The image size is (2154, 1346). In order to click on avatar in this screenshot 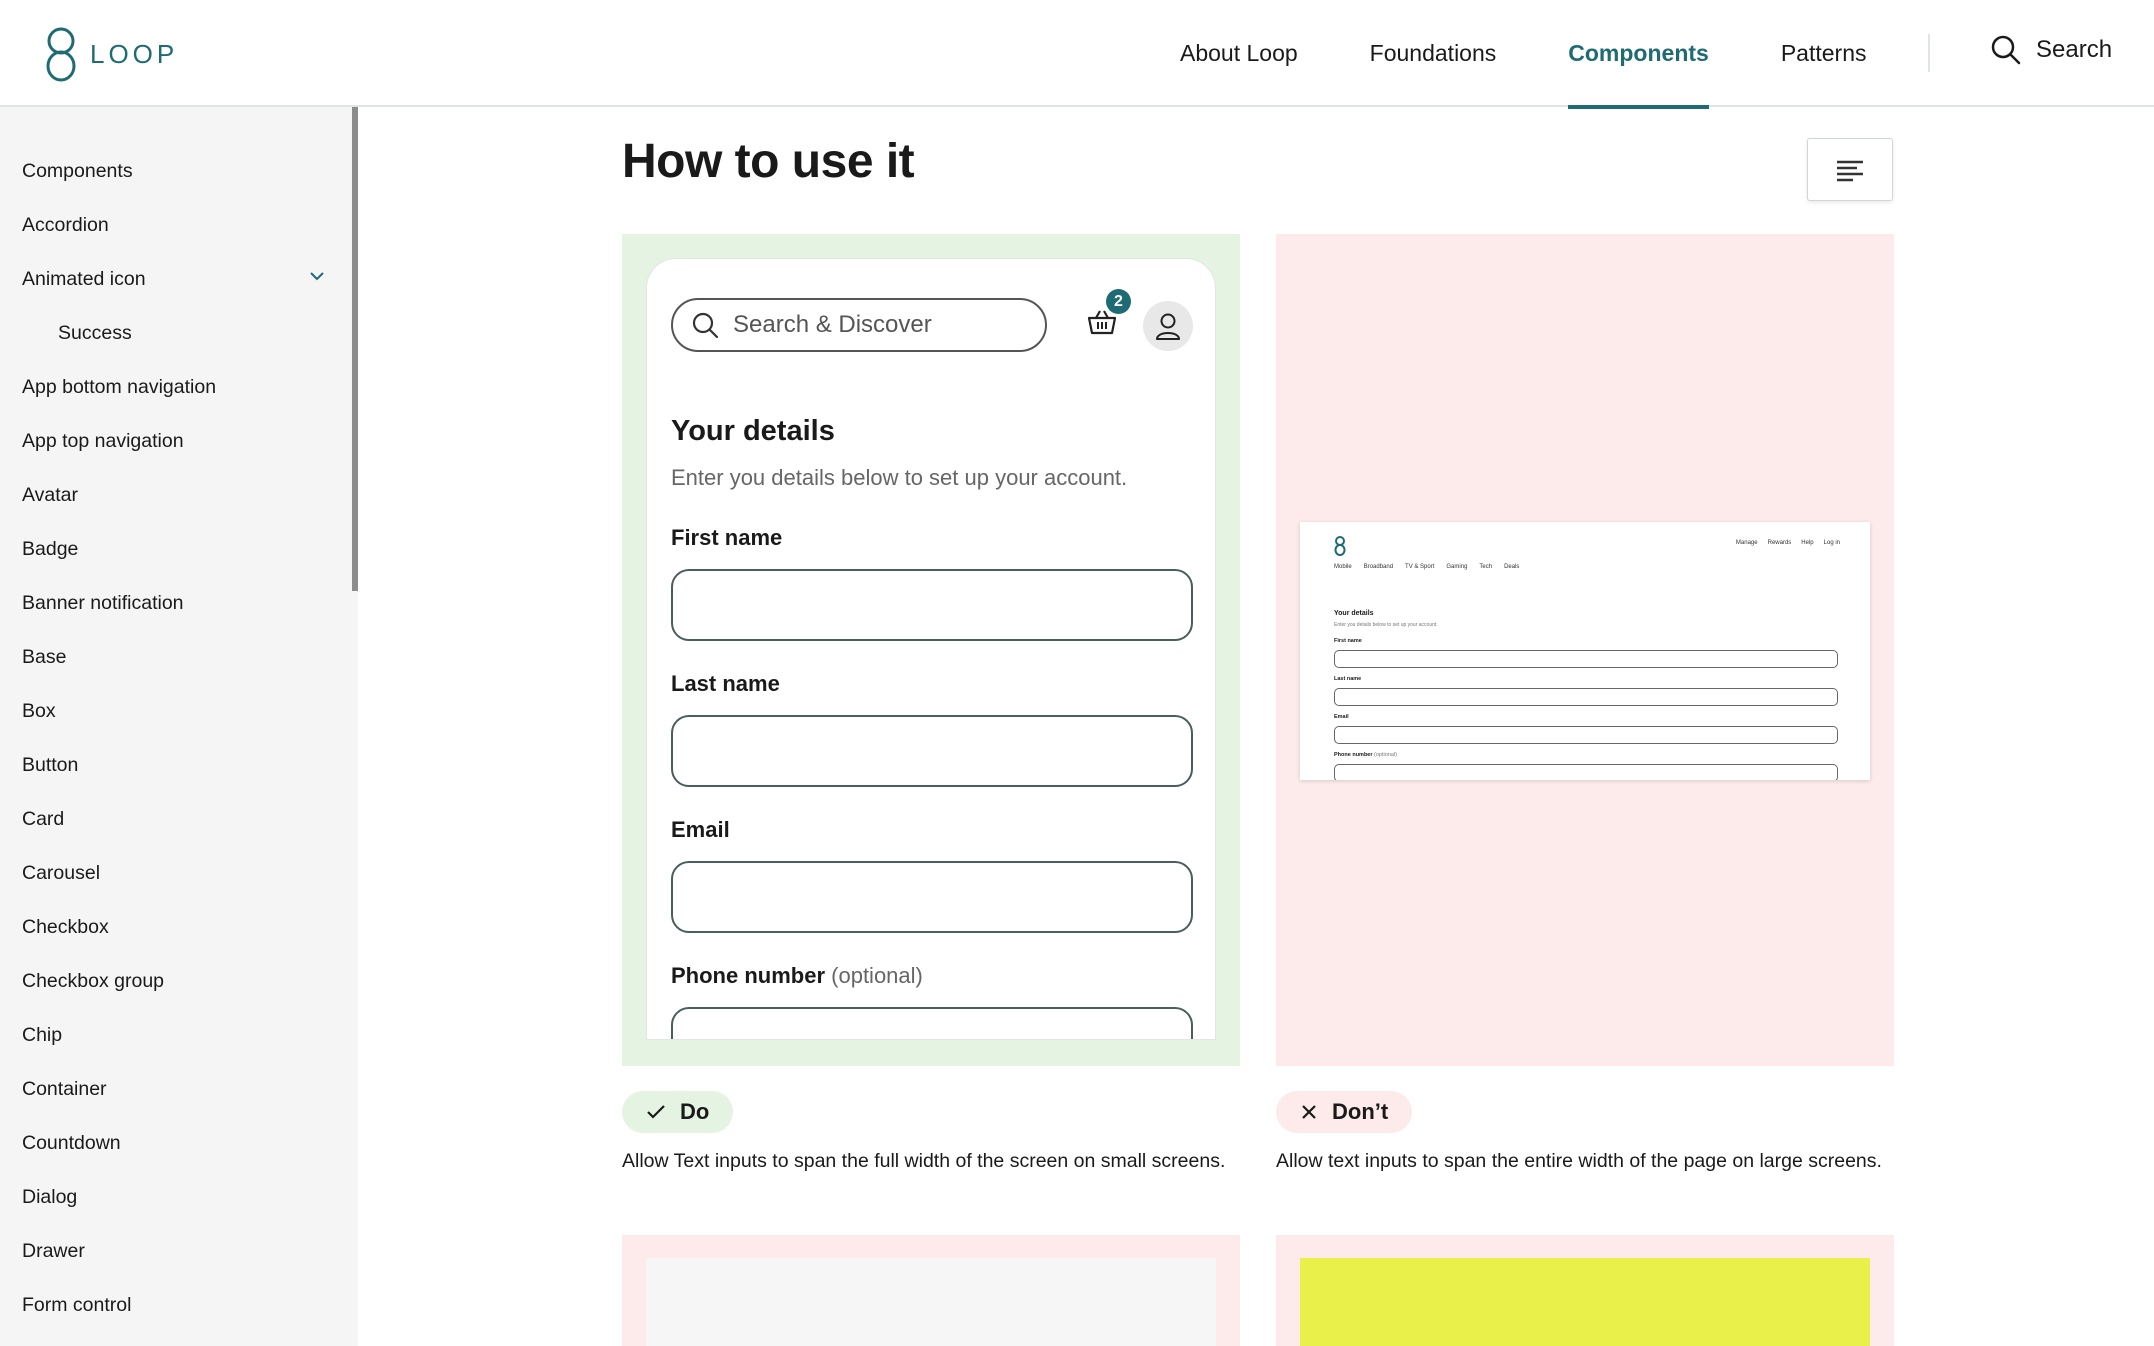, I will do `click(1168, 326)`.